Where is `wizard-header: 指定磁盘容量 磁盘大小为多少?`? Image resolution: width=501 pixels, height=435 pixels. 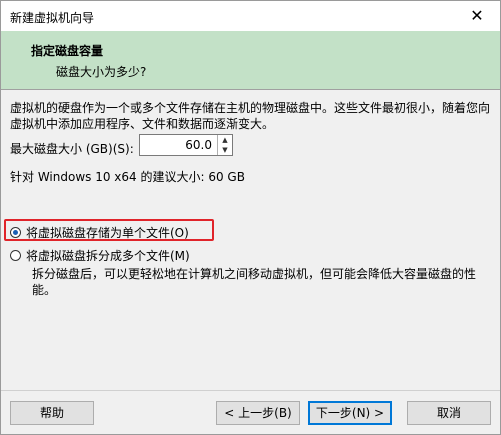
wizard-header: 指定磁盘容量 磁盘大小为多少? is located at coordinates (250, 60).